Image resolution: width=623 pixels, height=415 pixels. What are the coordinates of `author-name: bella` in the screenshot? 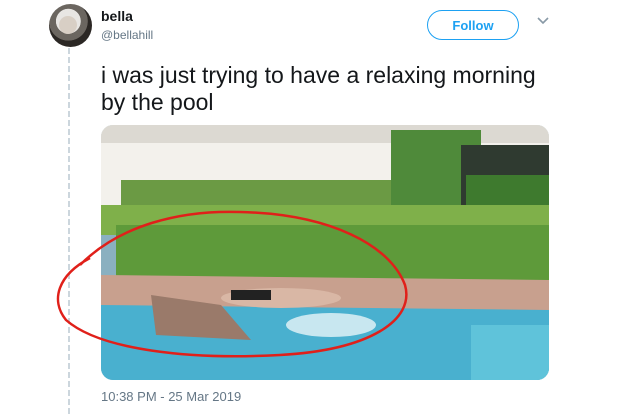 It's located at (117, 16).